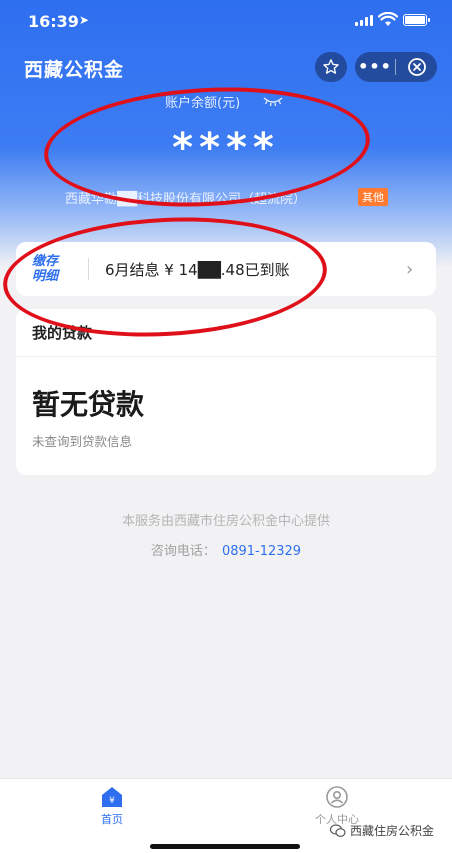 The width and height of the screenshot is (452, 853). I want to click on mini-program-capsule: •••, so click(396, 67).